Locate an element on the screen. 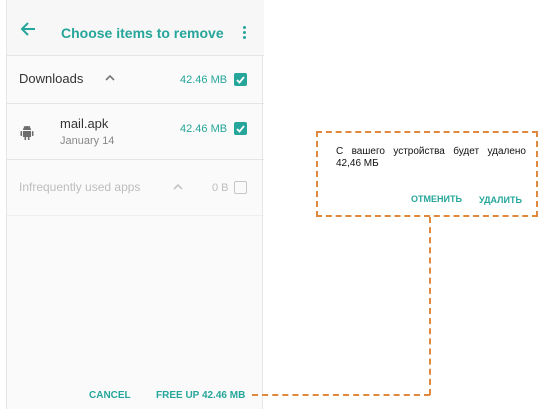 Image resolution: width=542 pixels, height=409 pixels. downloads-size: 42.46 MB is located at coordinates (204, 80).